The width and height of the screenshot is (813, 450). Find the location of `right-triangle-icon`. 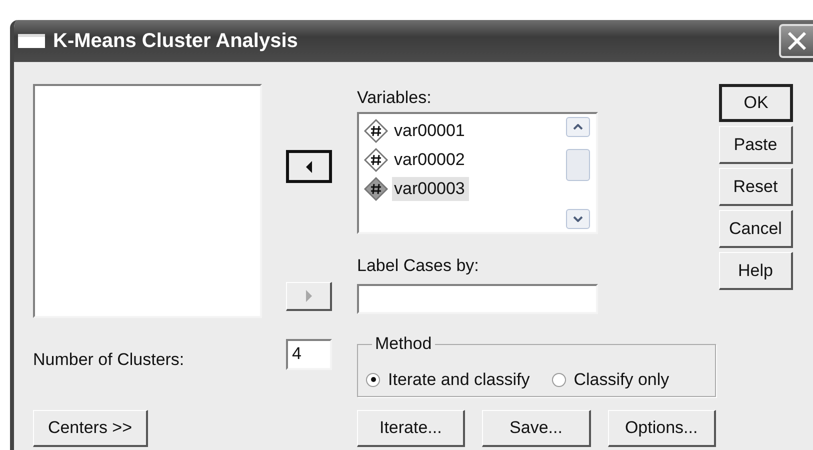

right-triangle-icon is located at coordinates (308, 296).